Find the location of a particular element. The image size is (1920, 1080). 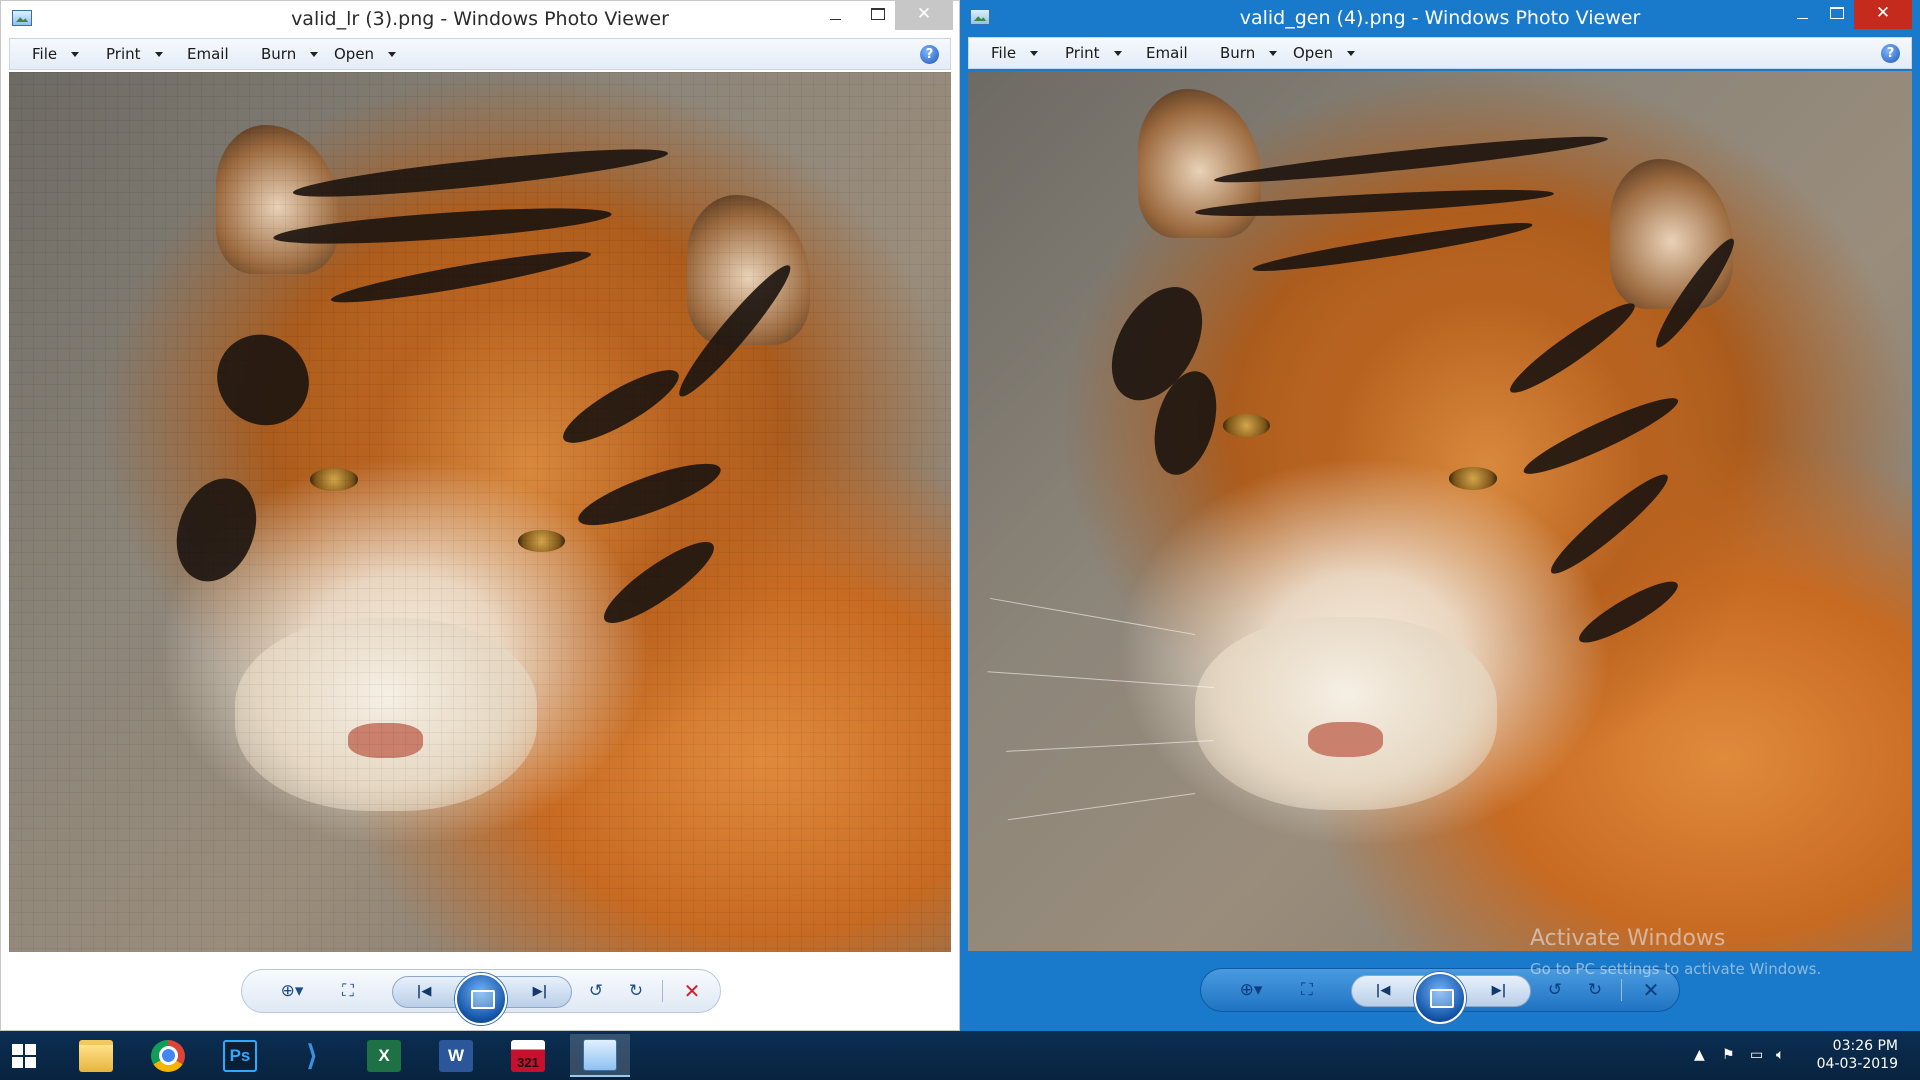

clock-time: 03:26 PM is located at coordinates (1865, 1046).